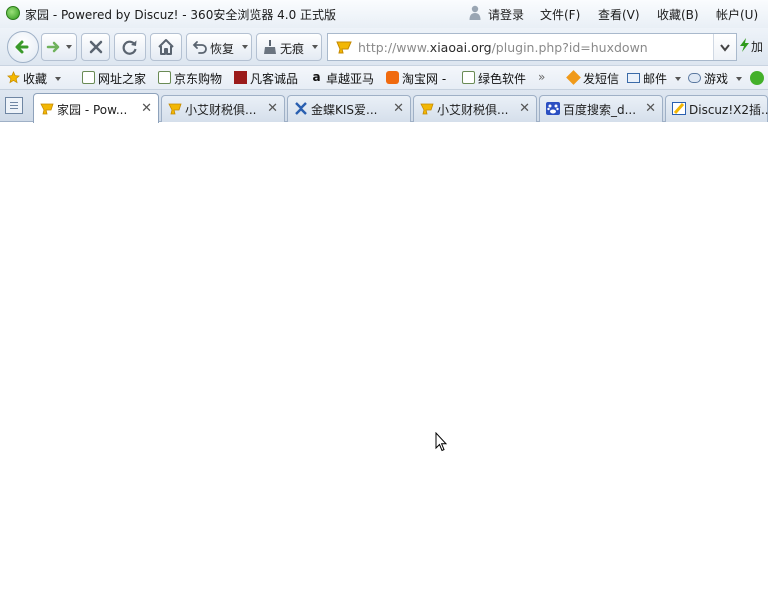 The height and width of the screenshot is (595, 768). I want to click on tab: 金蝶KIS爱... ✕, so click(349, 108).